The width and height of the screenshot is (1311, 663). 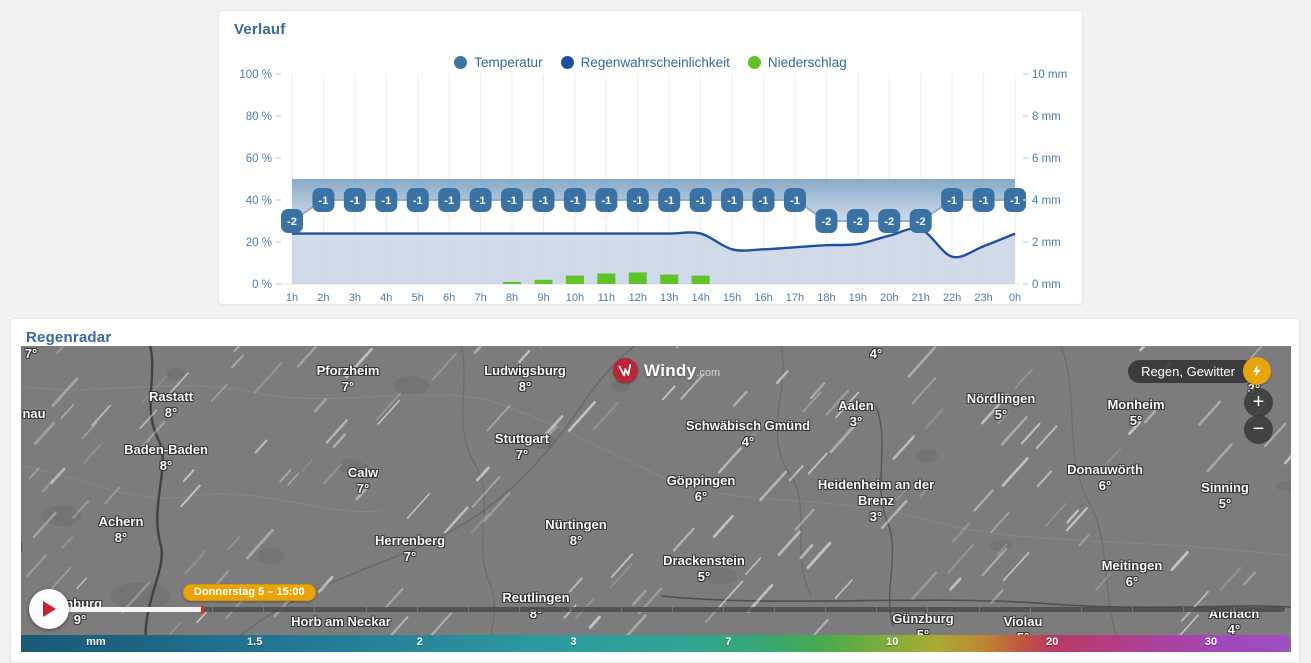 I want to click on city-name: rg, so click(x=21, y=546).